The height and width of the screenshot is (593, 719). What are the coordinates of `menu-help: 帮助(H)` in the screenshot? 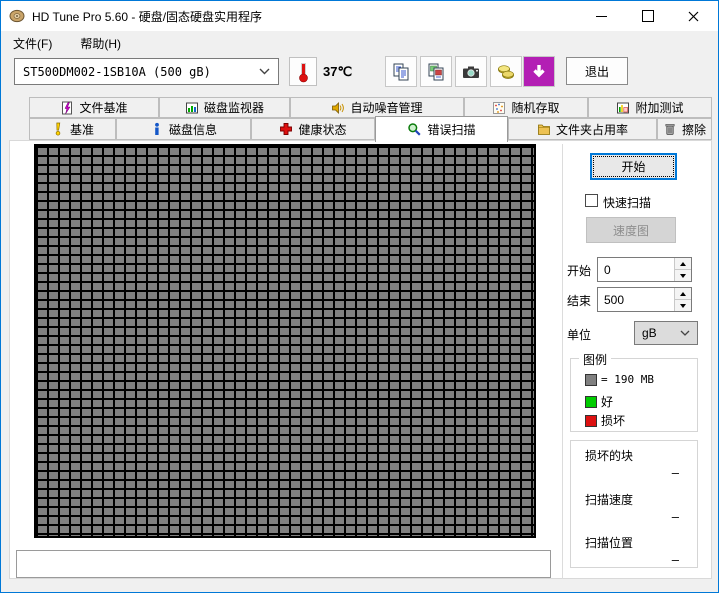 It's located at (100, 43).